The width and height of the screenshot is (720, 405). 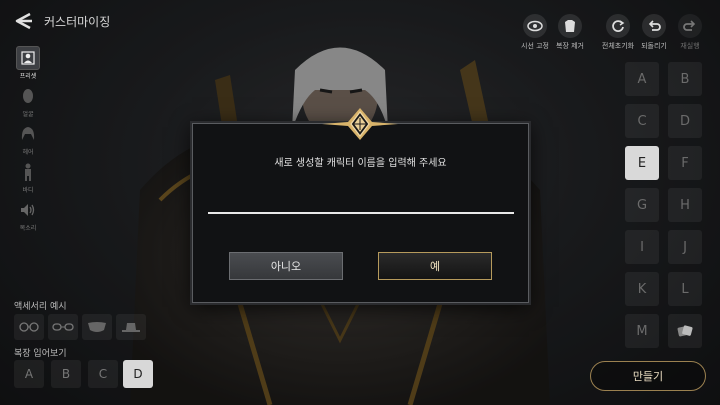 I want to click on random-preset-button, so click(x=685, y=331).